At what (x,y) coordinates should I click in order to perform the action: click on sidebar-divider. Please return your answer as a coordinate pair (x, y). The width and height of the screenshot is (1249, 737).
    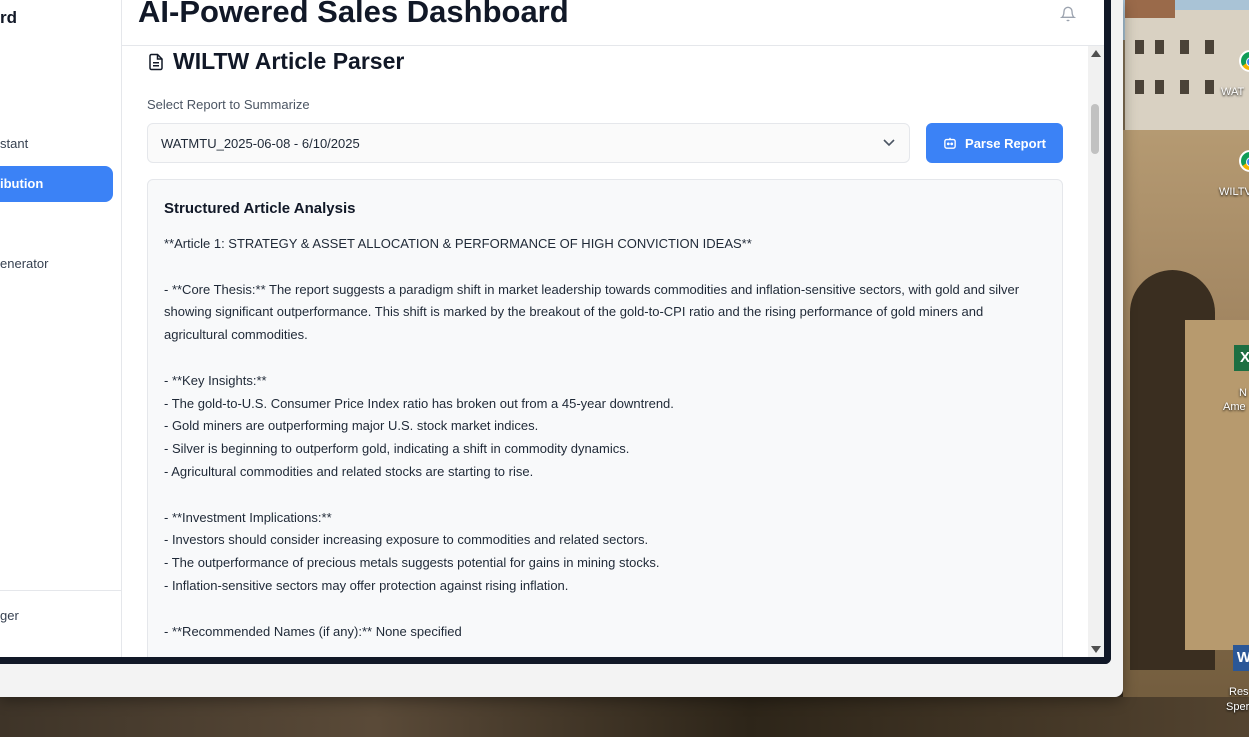
    Looking at the image, I should click on (60, 590).